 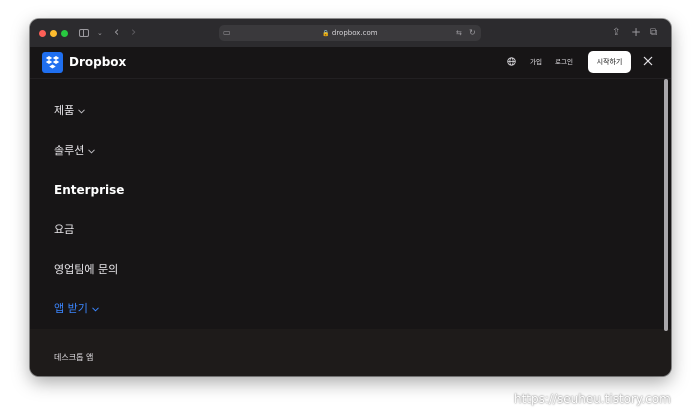 What do you see at coordinates (354, 33) in the screenshot?
I see `url-text: dropbox.com` at bounding box center [354, 33].